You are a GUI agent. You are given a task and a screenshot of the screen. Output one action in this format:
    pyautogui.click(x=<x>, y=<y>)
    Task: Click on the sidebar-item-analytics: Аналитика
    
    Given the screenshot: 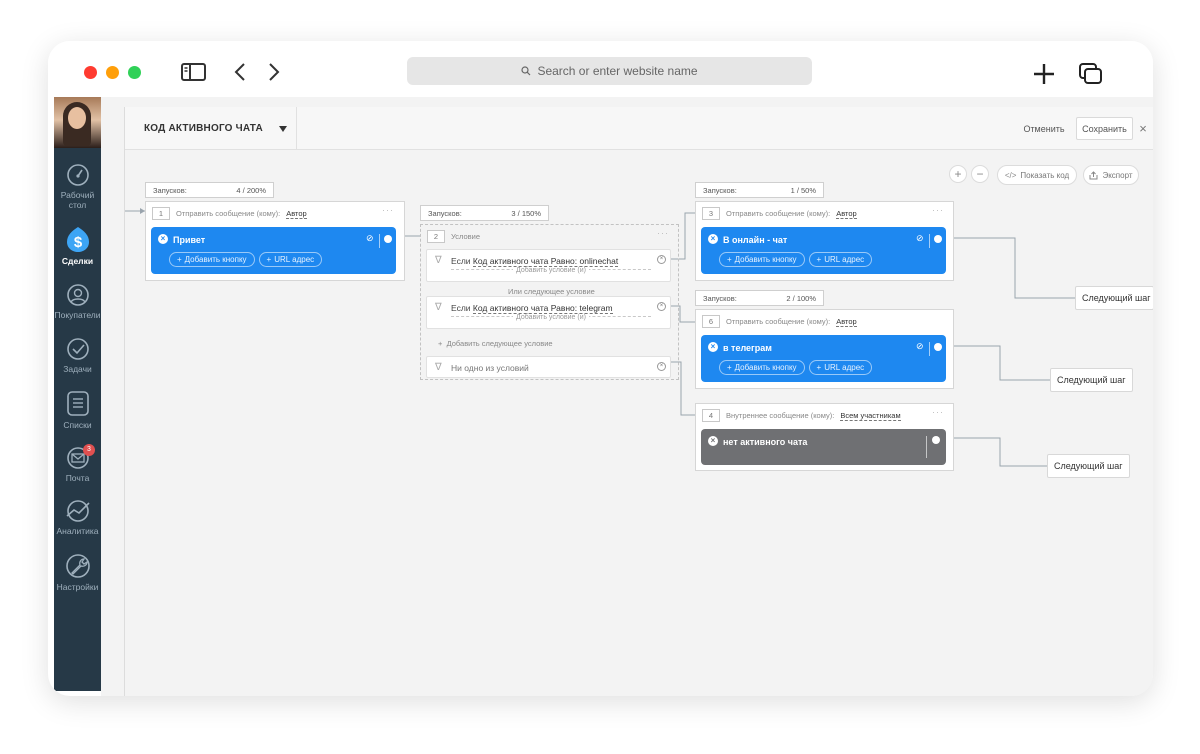 What is the action you would take?
    pyautogui.click(x=77, y=517)
    